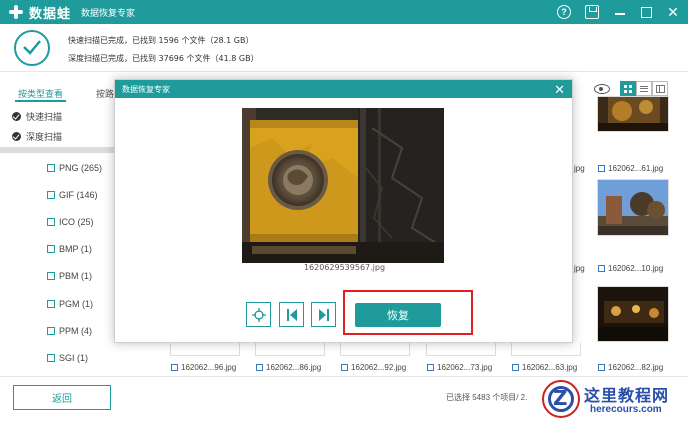 Image resolution: width=688 pixels, height=423 pixels. I want to click on minimize-icon, so click(620, 12).